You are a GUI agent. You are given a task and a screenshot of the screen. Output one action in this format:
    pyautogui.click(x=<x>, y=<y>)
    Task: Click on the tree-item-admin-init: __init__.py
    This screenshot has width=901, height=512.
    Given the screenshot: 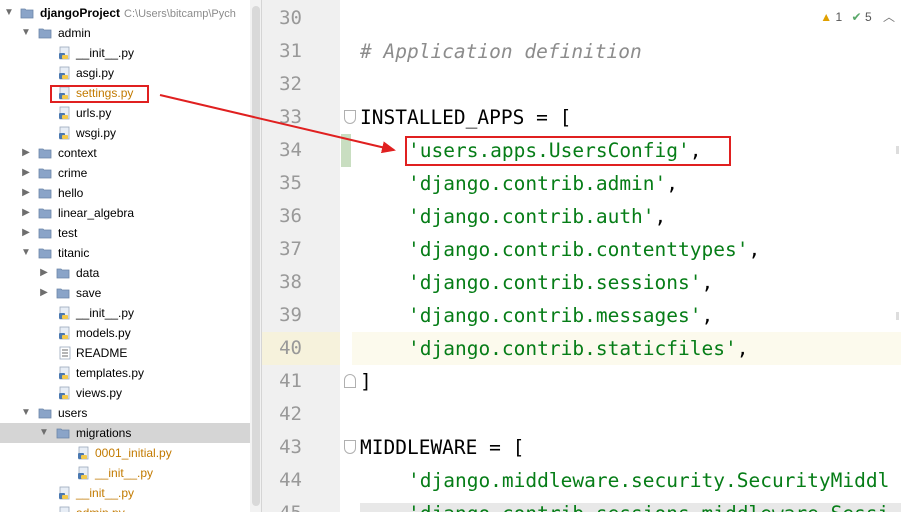 What is the action you would take?
    pyautogui.click(x=125, y=53)
    